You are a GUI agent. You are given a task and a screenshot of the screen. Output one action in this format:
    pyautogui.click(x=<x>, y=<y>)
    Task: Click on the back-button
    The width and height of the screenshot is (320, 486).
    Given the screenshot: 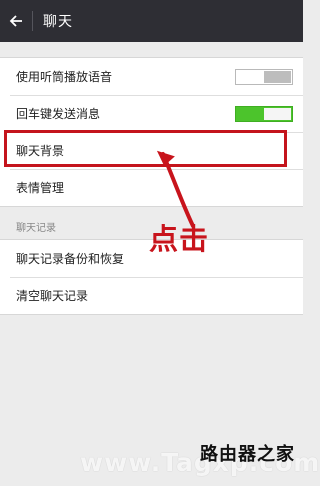 What is the action you would take?
    pyautogui.click(x=16, y=21)
    